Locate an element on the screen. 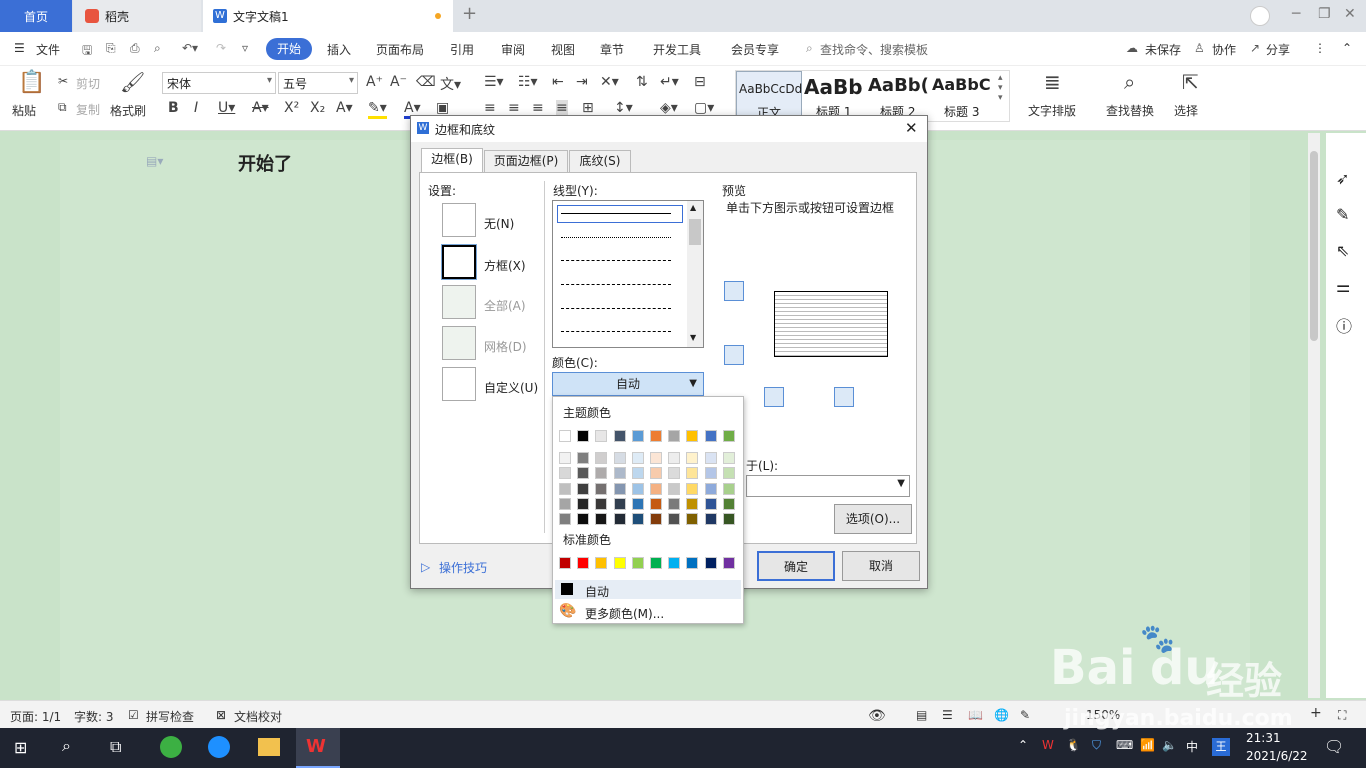 The height and width of the screenshot is (768, 1366). tab-daoke: 稻壳 is located at coordinates (137, 16).